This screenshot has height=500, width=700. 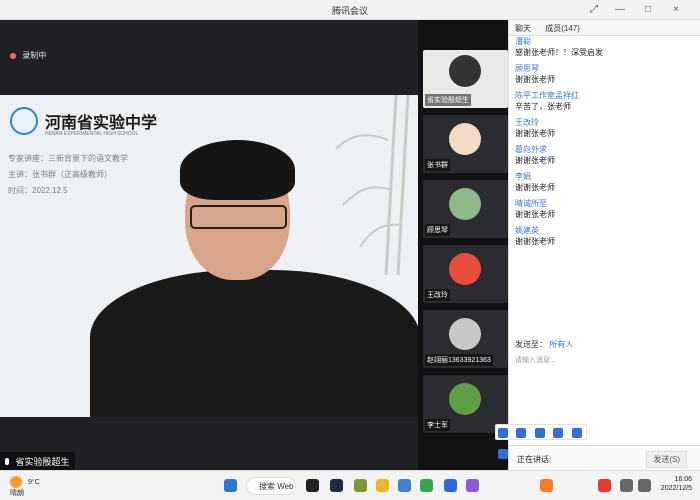 What do you see at coordinates (534, 459) in the screenshot?
I see `speaking-status: 正在讲话:` at bounding box center [534, 459].